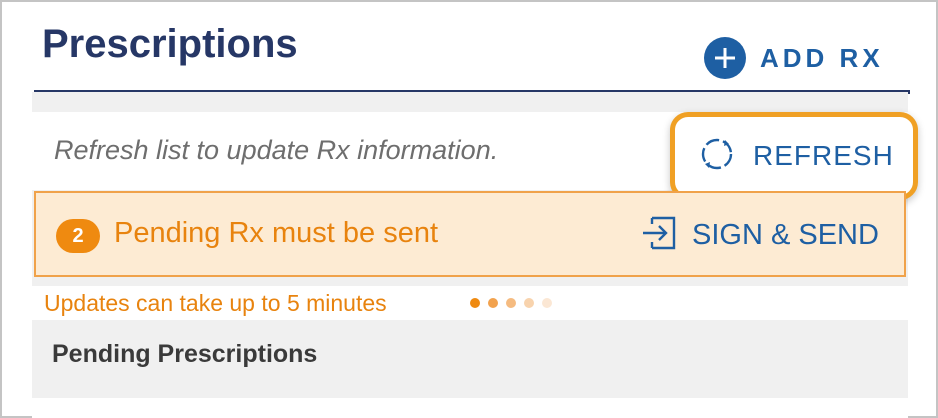  I want to click on add-rx-button: ADD RX, so click(794, 58).